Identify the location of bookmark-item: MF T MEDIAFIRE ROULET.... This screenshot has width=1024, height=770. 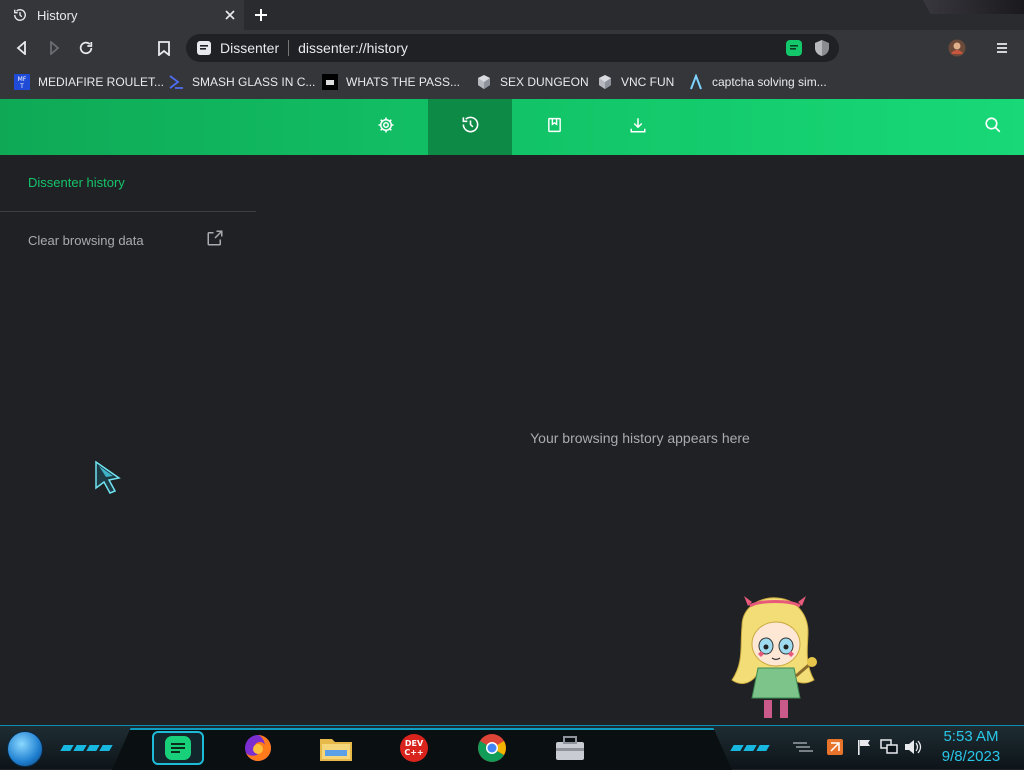
(89, 82).